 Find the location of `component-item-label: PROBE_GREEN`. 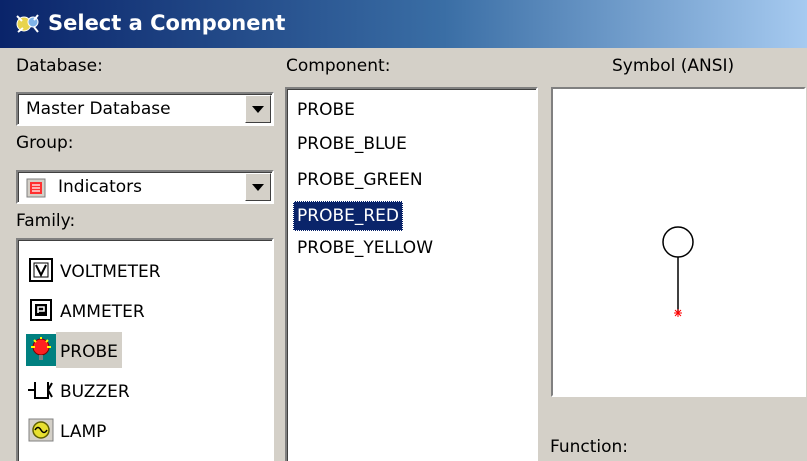

component-item-label: PROBE_GREEN is located at coordinates (360, 180).